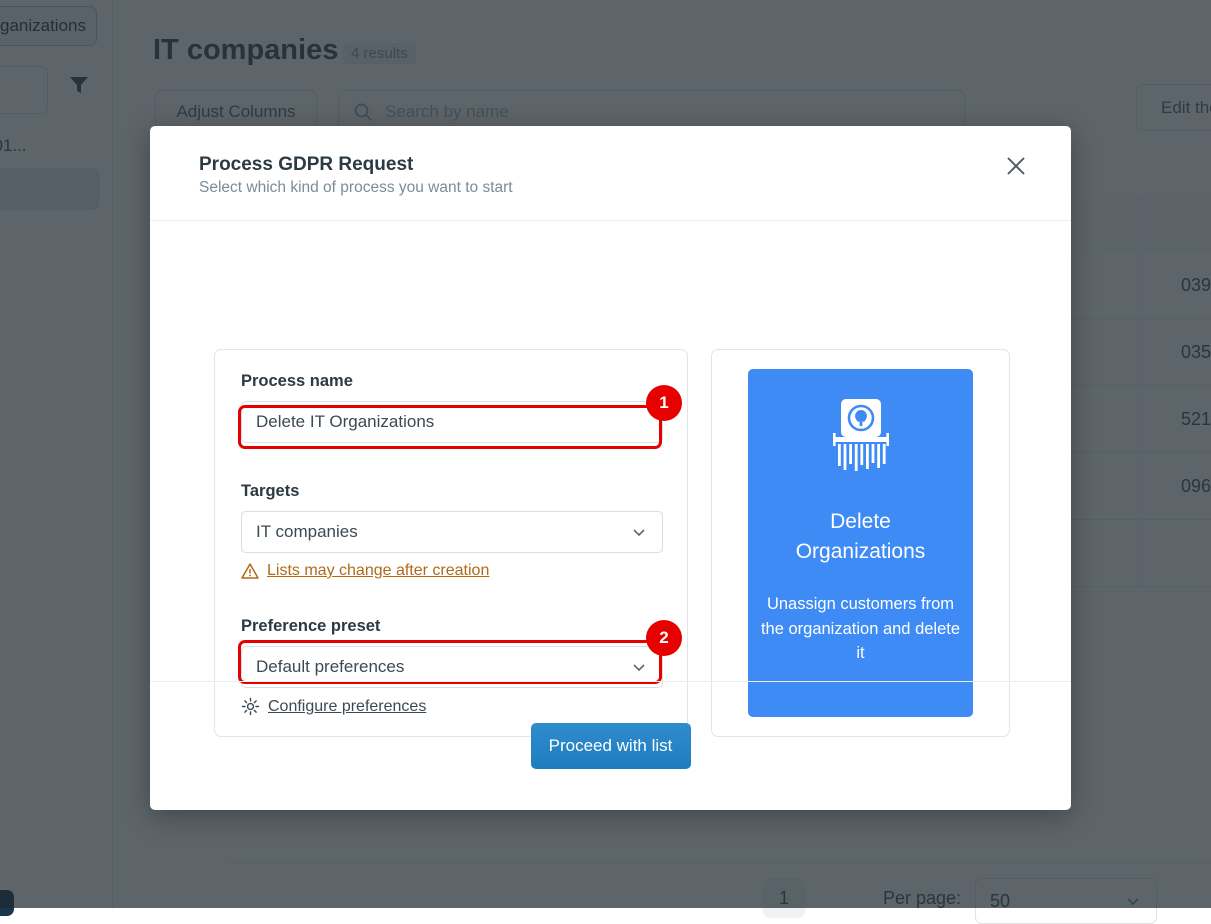 This screenshot has width=1211, height=924. Describe the element at coordinates (250, 571) in the screenshot. I see `warning-triangle-icon` at that location.